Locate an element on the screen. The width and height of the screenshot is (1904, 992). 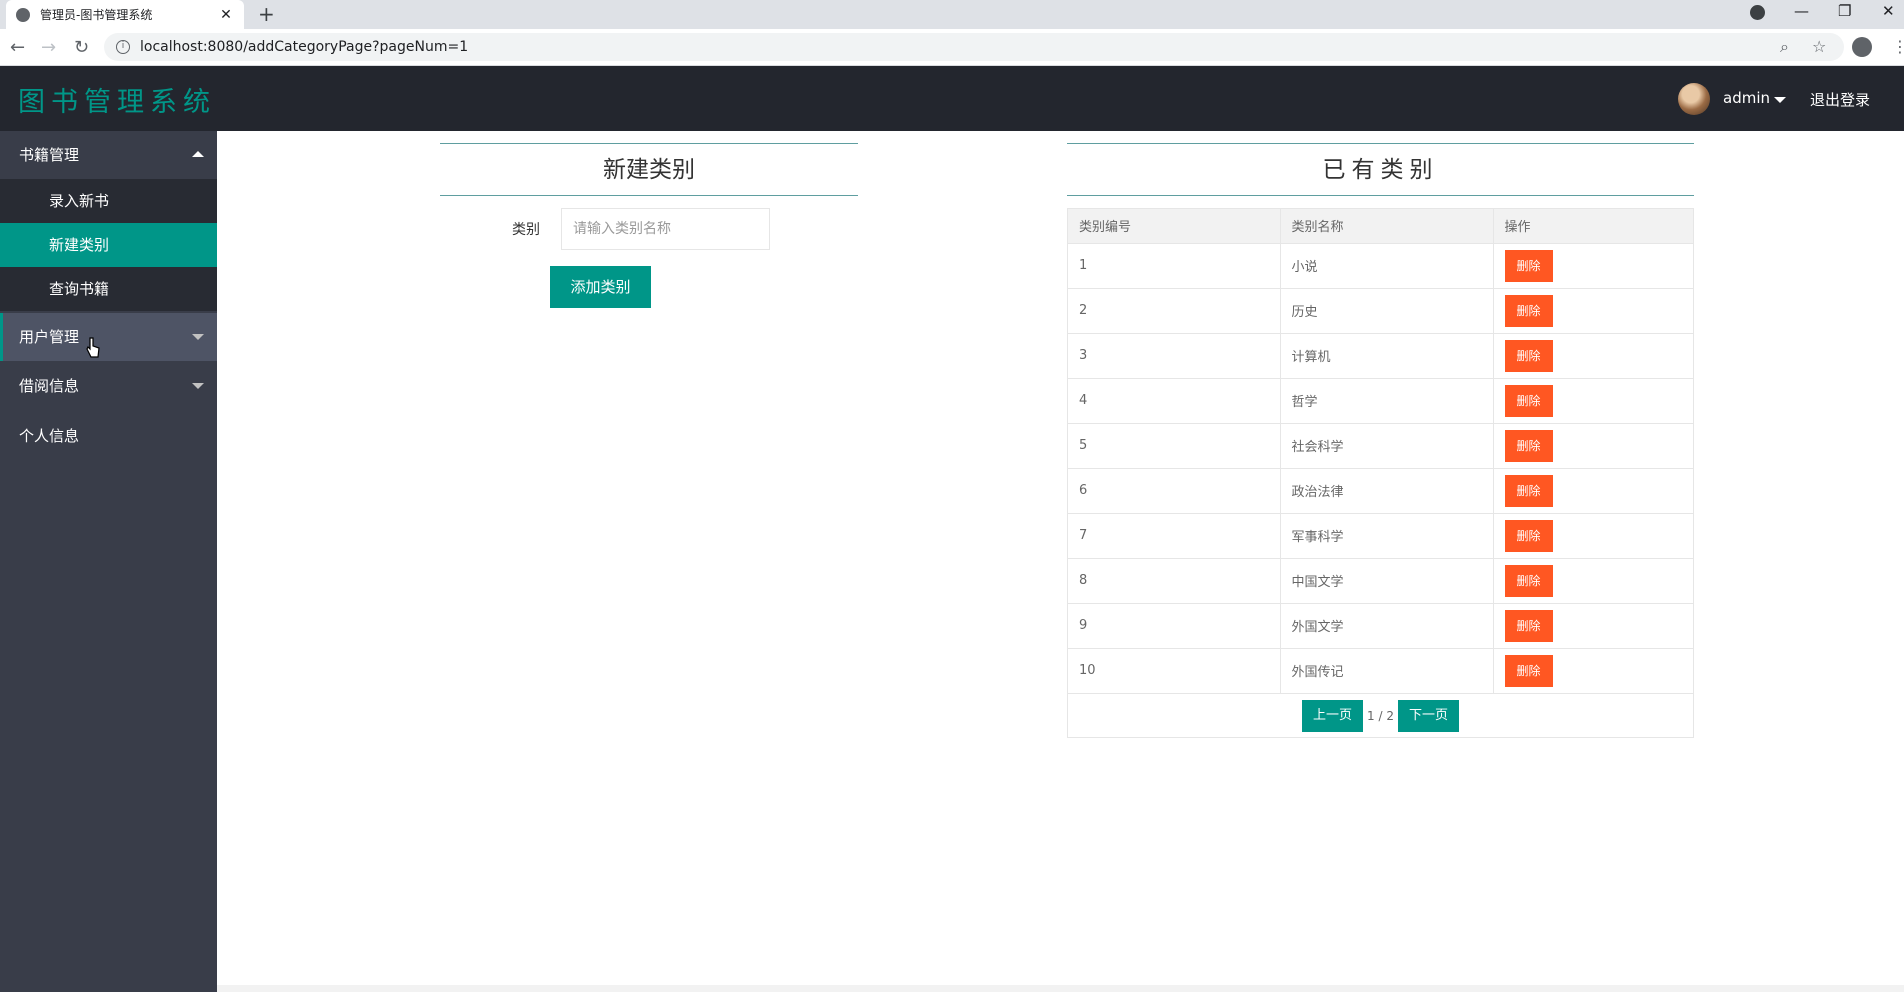
caret-up-icon is located at coordinates (198, 154).